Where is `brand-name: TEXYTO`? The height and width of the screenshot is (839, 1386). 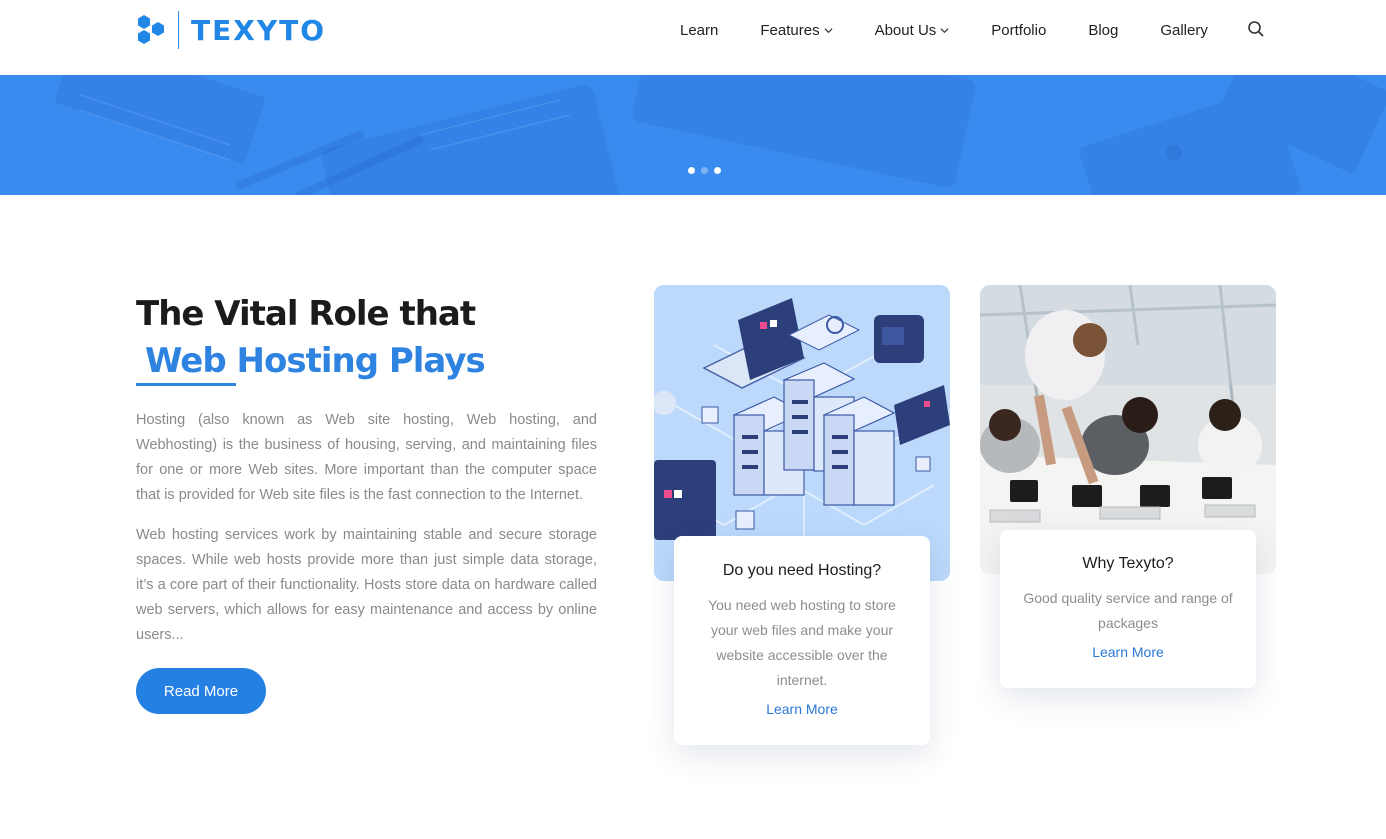 brand-name: TEXYTO is located at coordinates (258, 30).